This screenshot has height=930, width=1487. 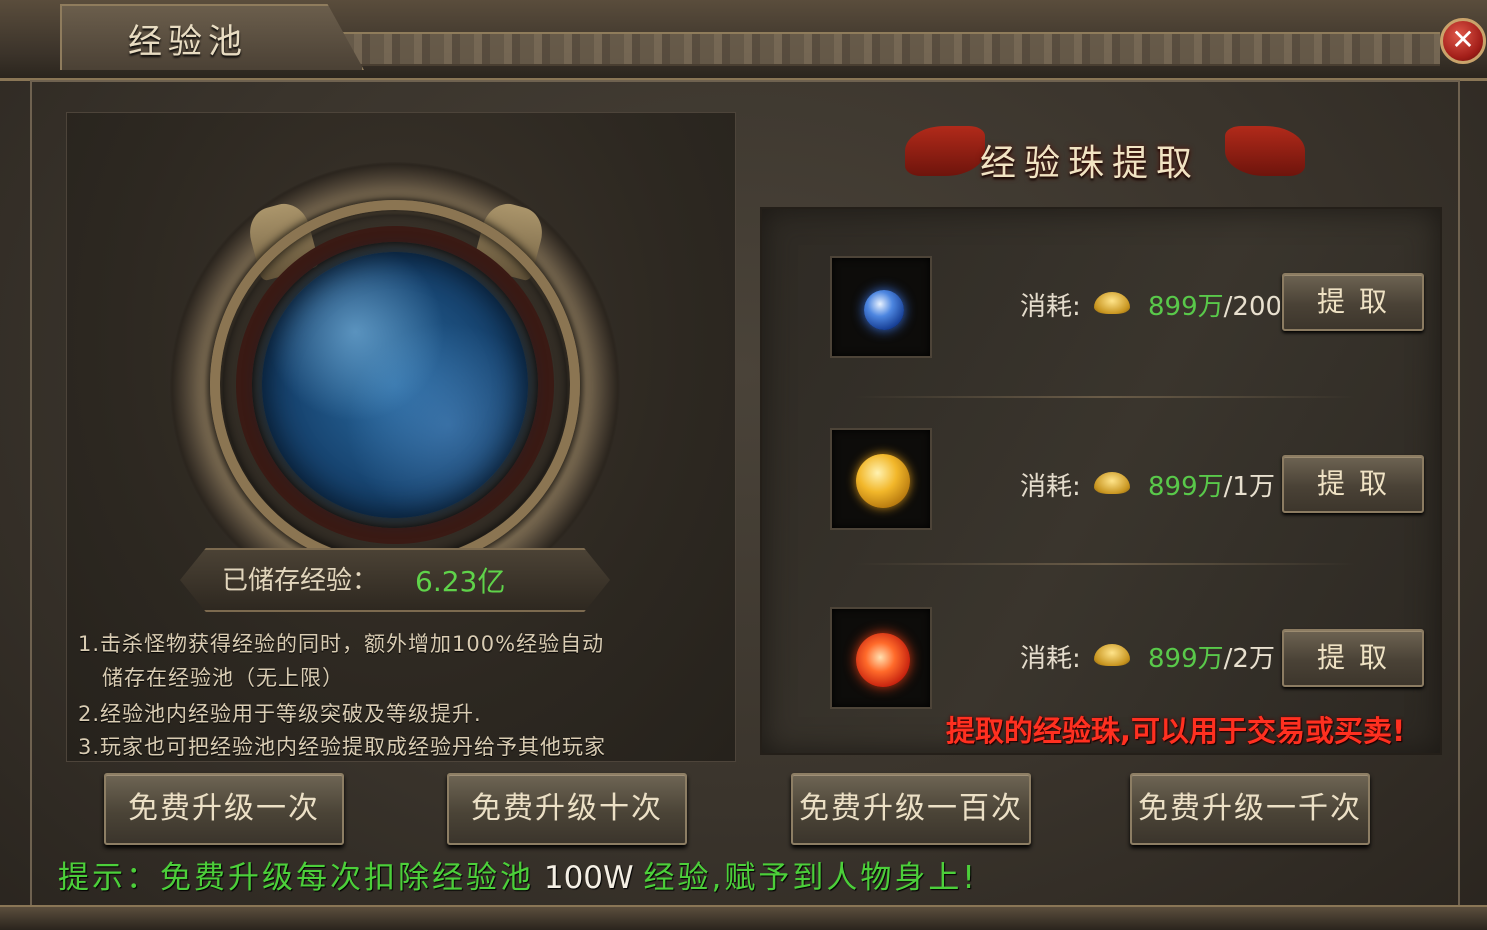 I want to click on upgrade-thousand-button: 免费升级一千次, so click(x=1250, y=809).